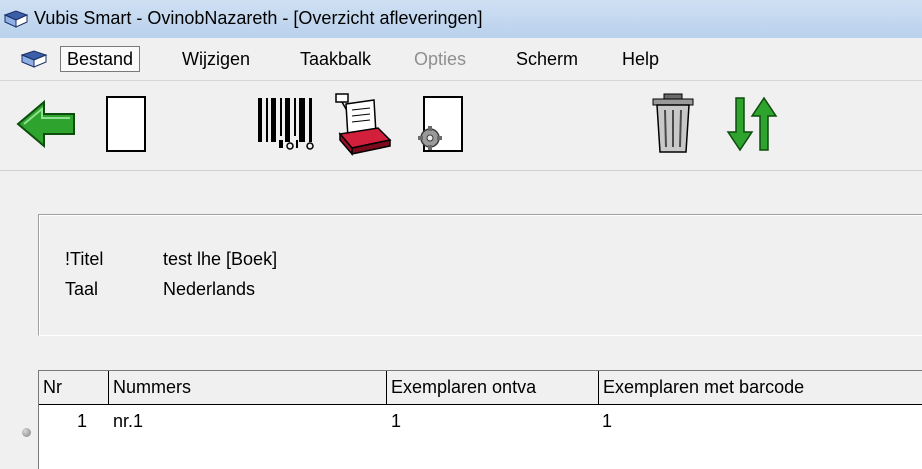 The height and width of the screenshot is (469, 922). Describe the element at coordinates (607, 421) in the screenshot. I see `cell-exemplaren-barcode: 1` at that location.